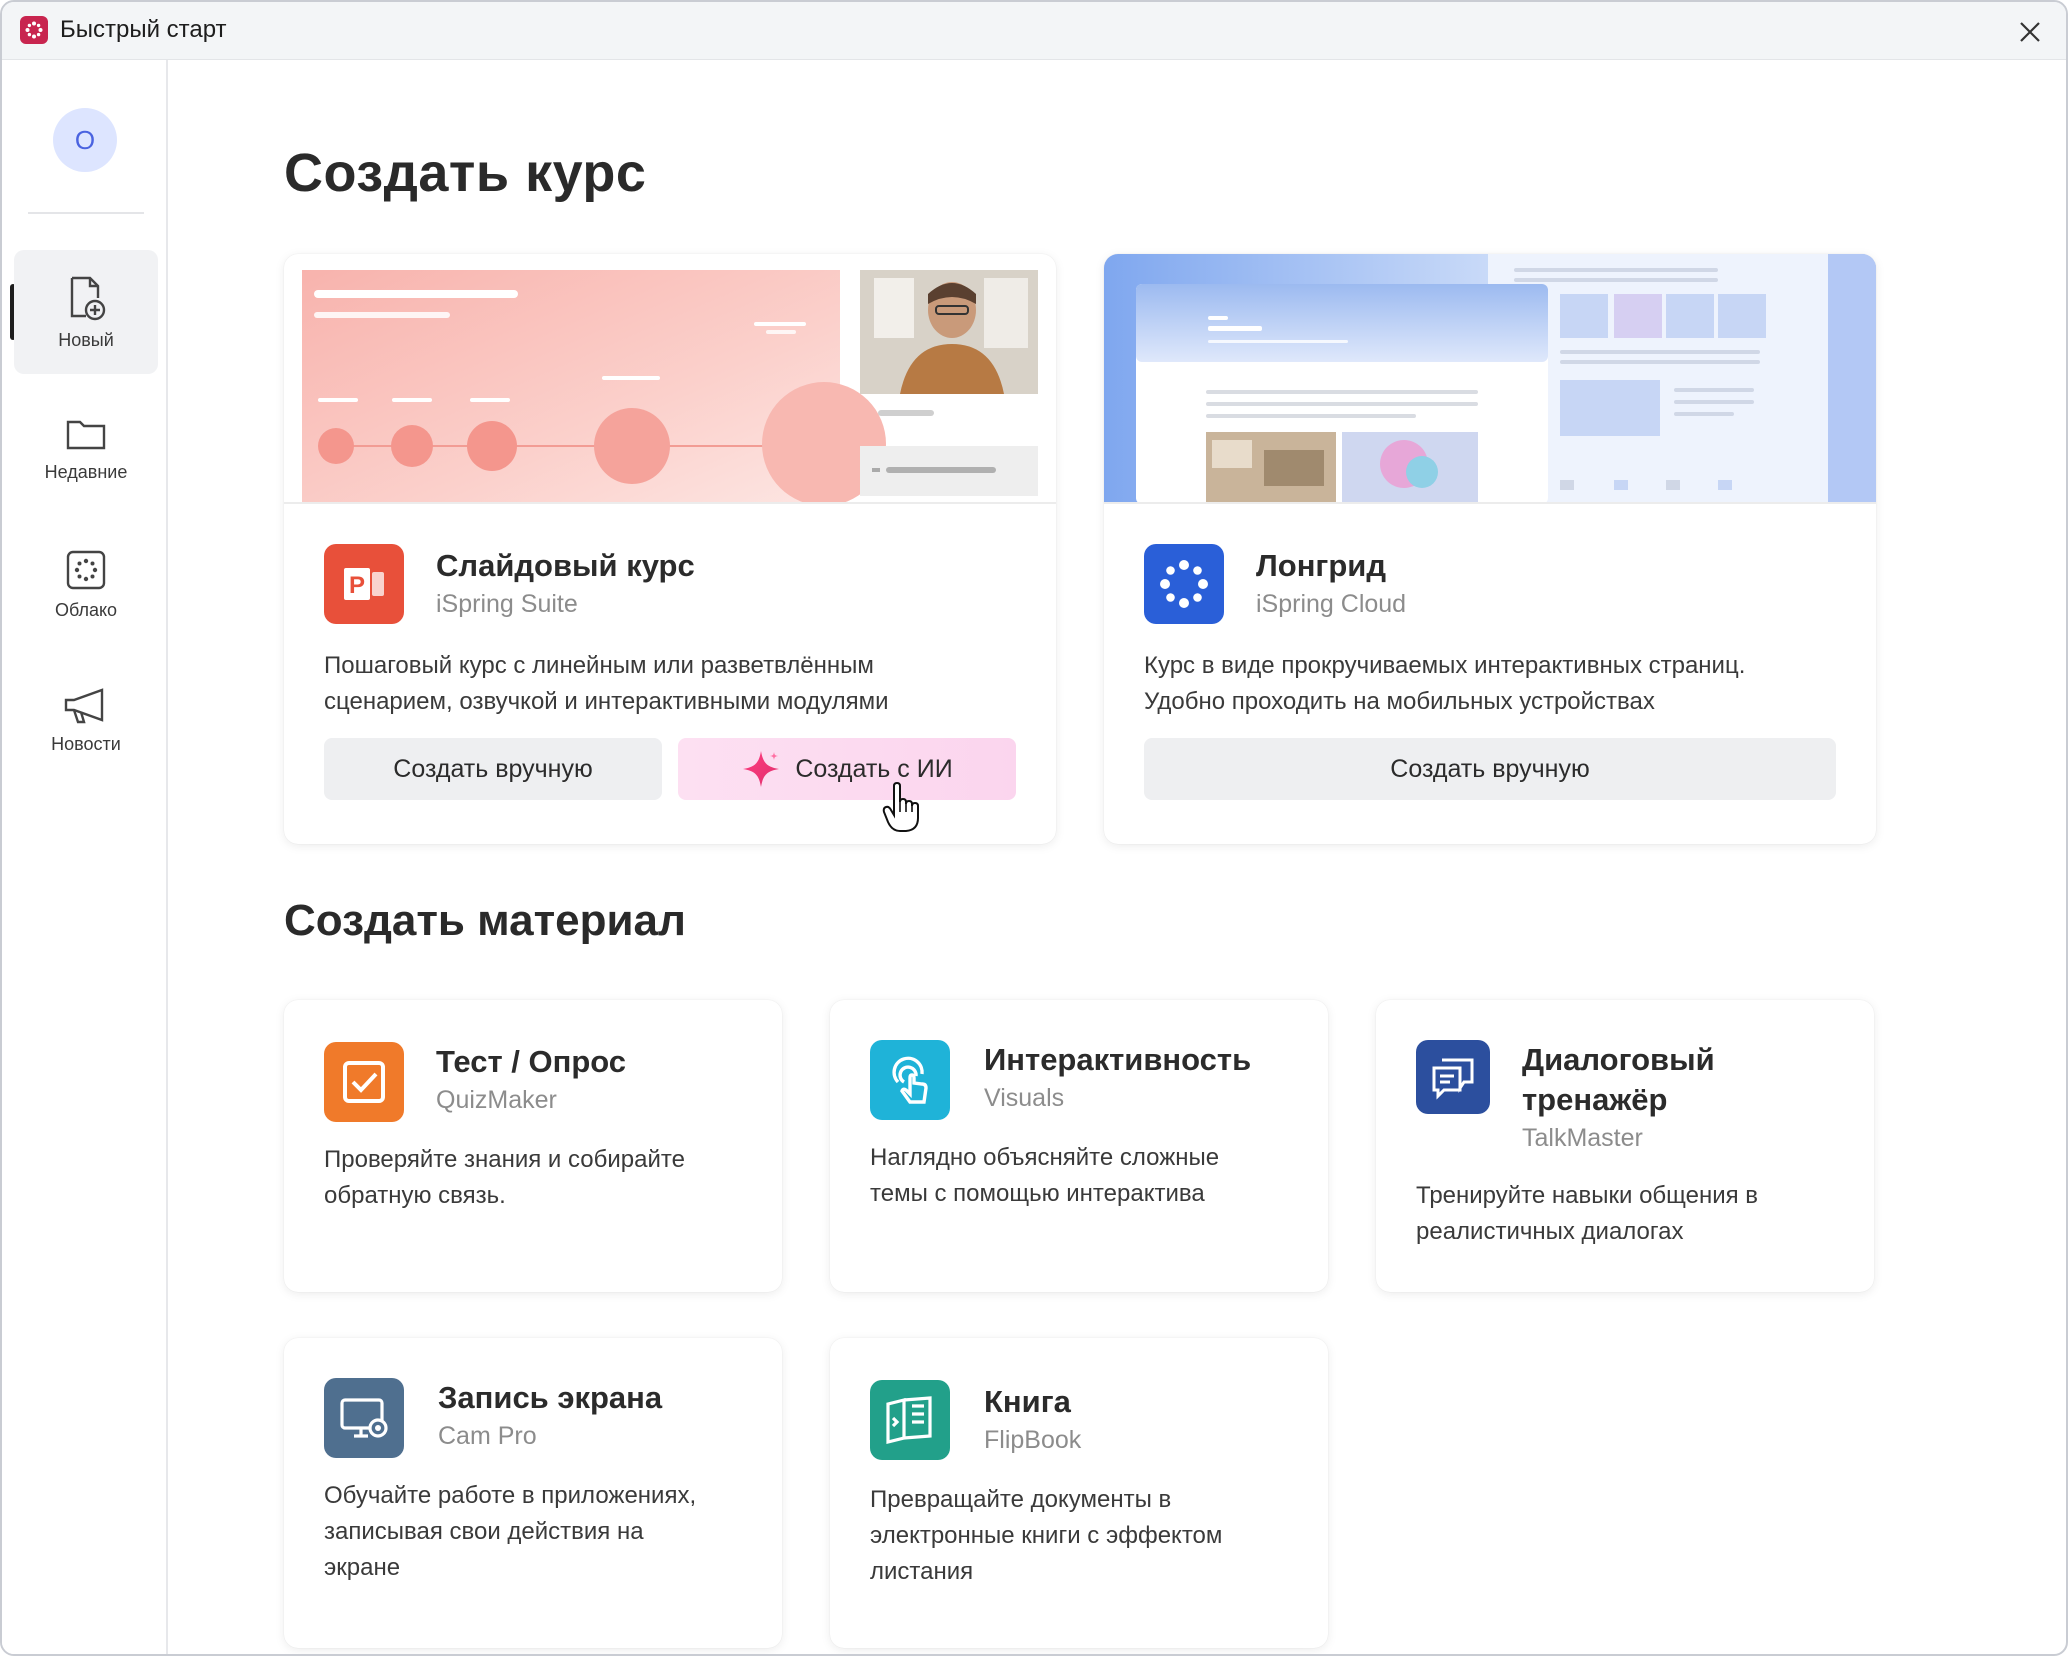 The width and height of the screenshot is (2068, 1656). I want to click on powerpoint-icon: P, so click(364, 584).